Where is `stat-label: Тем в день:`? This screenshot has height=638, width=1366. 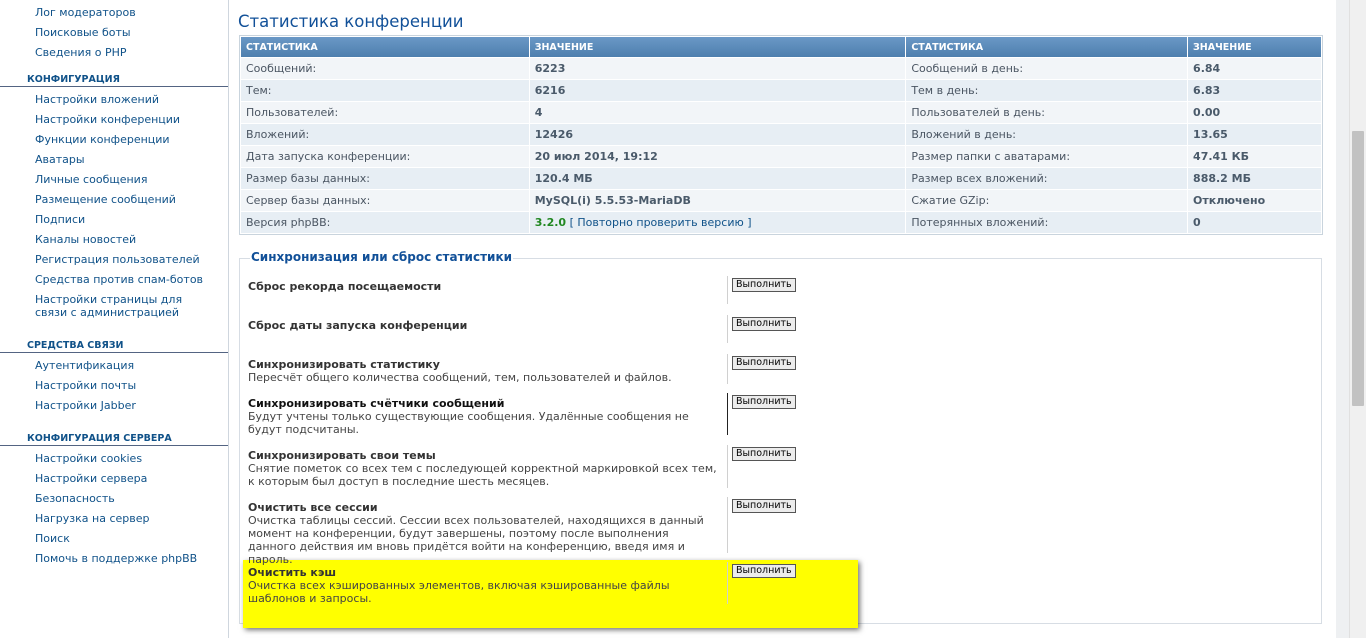
stat-label: Тем в день: is located at coordinates (1047, 90).